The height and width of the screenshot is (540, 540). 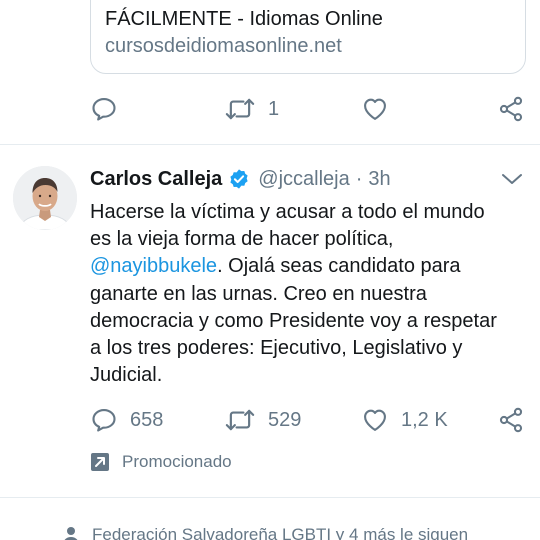 I want to click on tweet-text-line: ganarte en las urnas. Creo en nuestra, so click(x=258, y=293).